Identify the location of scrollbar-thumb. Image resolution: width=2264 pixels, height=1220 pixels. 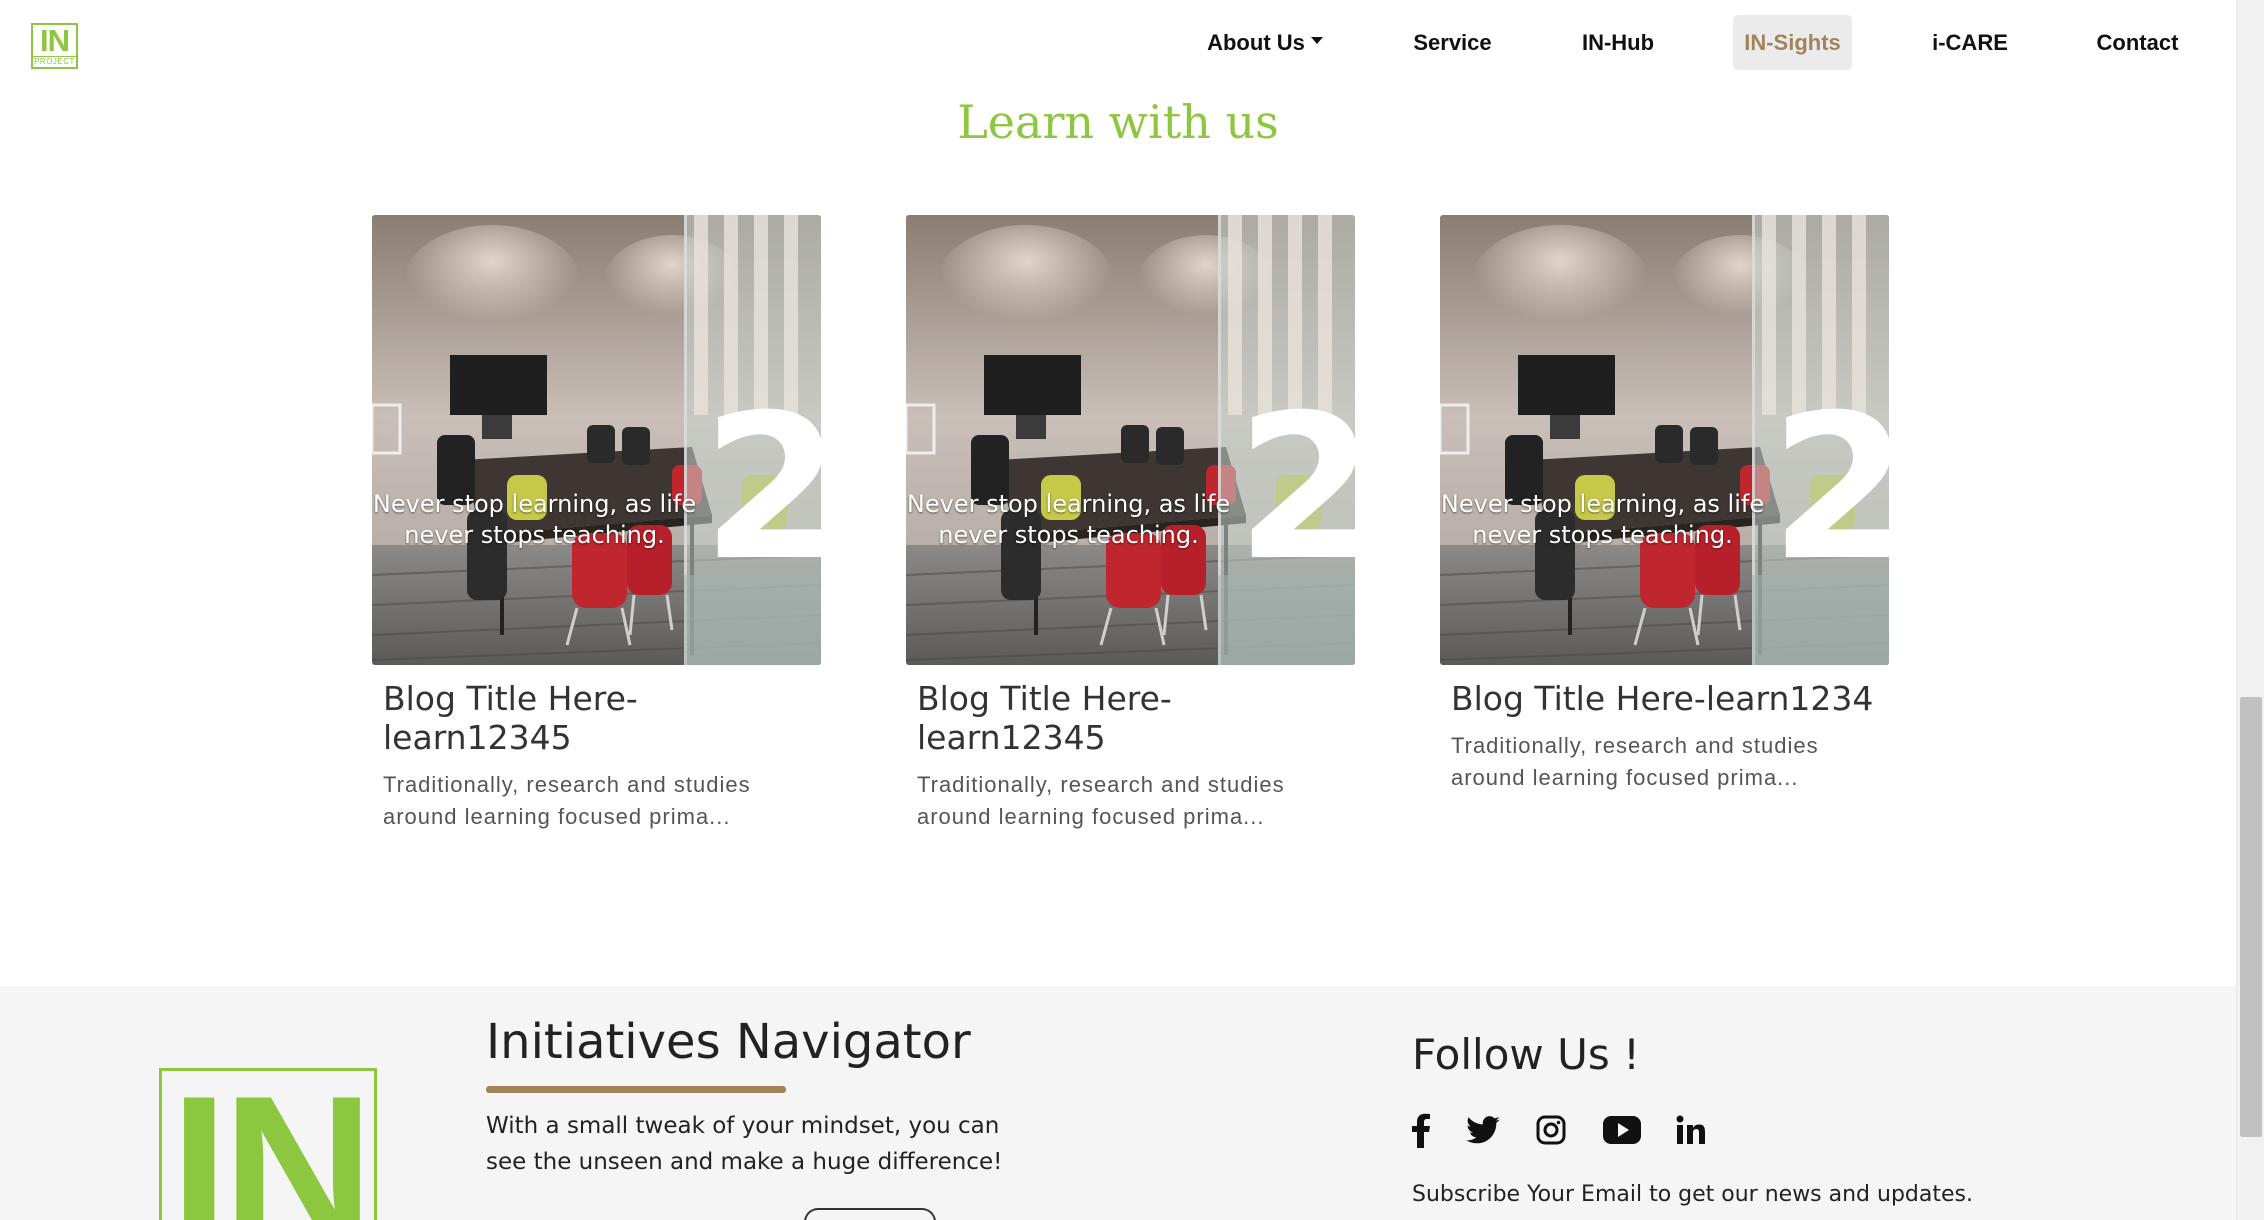
(2251, 917).